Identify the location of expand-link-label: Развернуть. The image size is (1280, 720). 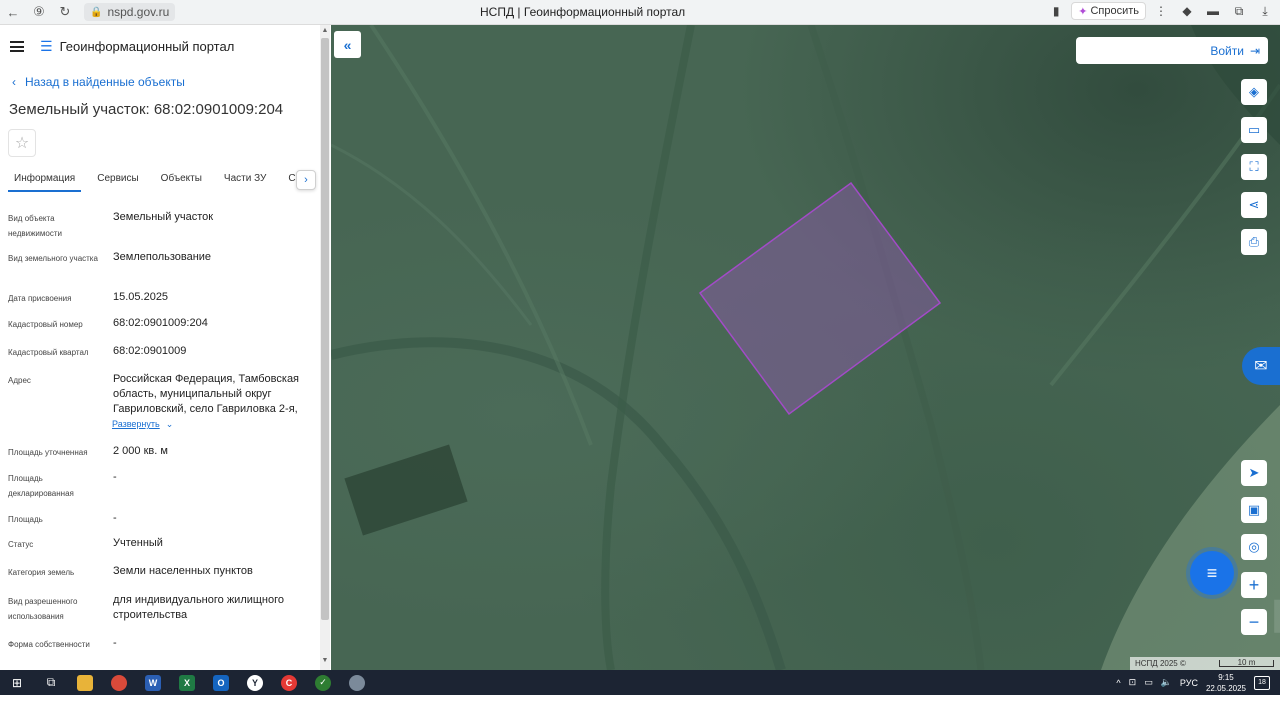
(136, 424).